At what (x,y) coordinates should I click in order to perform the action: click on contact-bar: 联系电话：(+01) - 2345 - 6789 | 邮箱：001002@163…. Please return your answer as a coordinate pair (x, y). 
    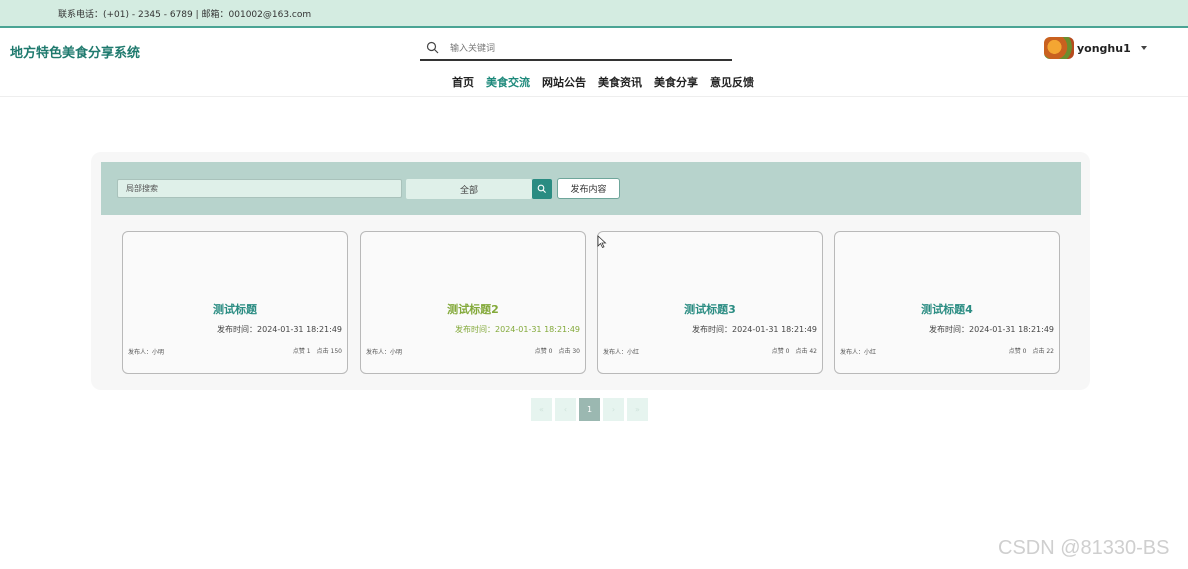
    Looking at the image, I should click on (594, 14).